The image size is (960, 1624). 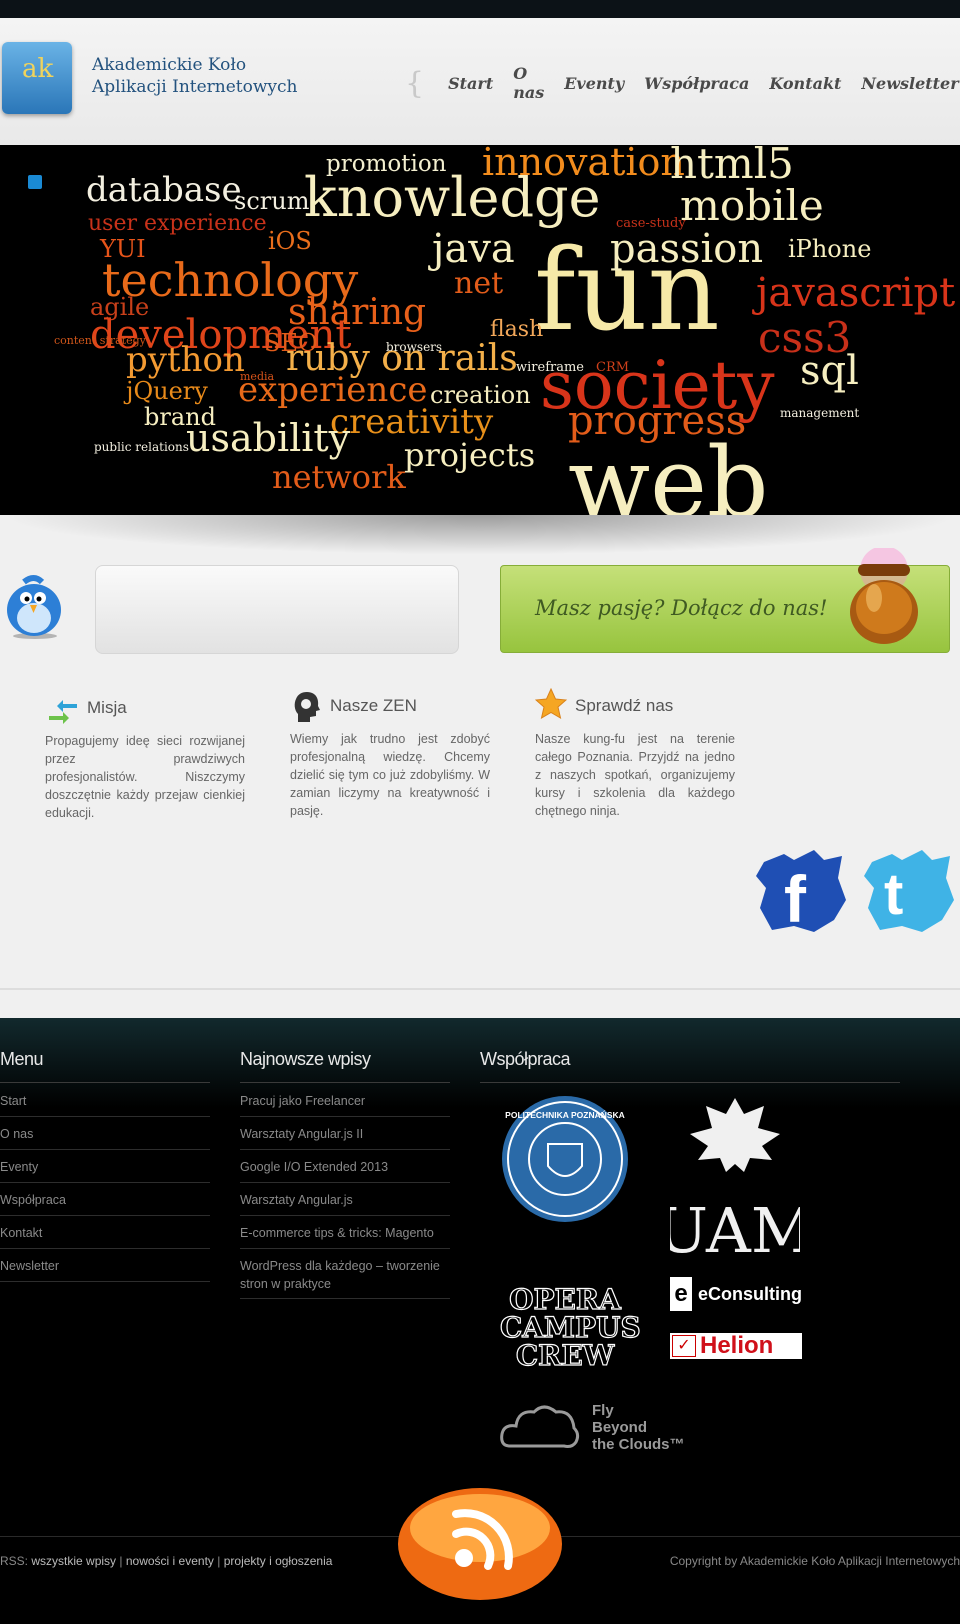 What do you see at coordinates (690, 1082) in the screenshot?
I see `footer-partners-title-line` at bounding box center [690, 1082].